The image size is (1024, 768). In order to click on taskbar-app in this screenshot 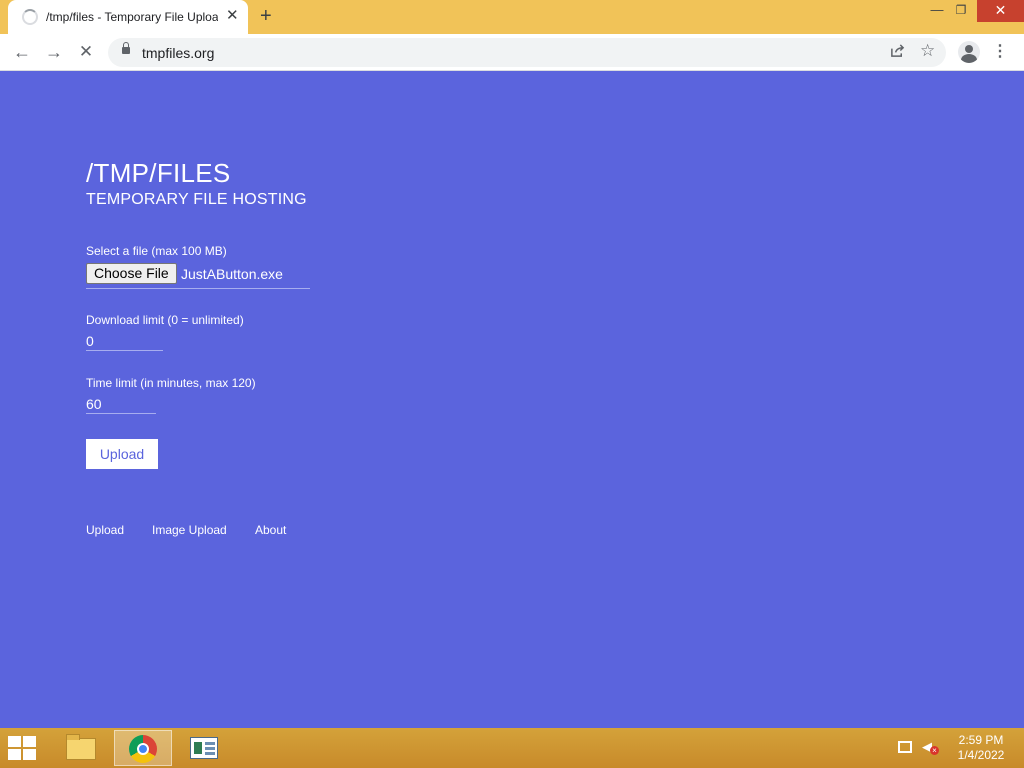, I will do `click(205, 748)`.